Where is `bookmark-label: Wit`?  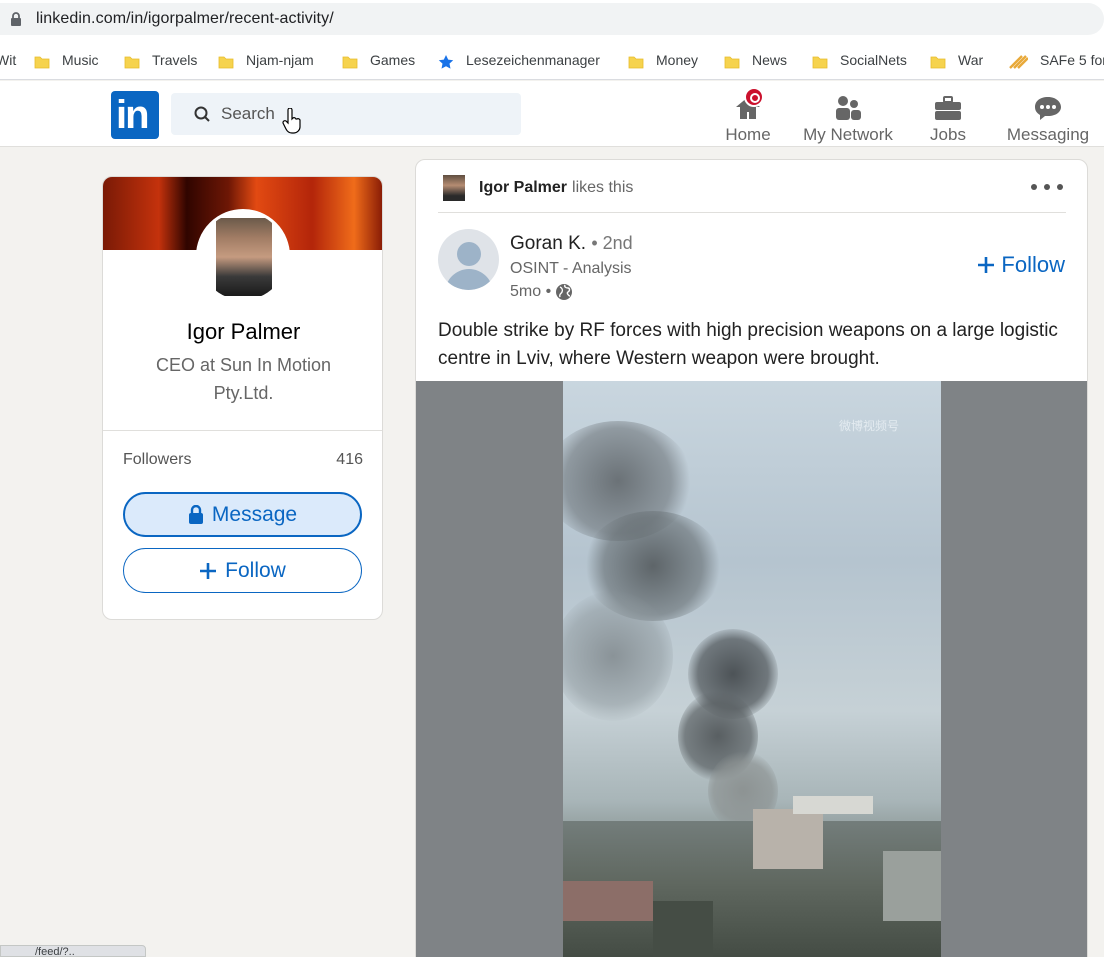 bookmark-label: Wit is located at coordinates (8, 60).